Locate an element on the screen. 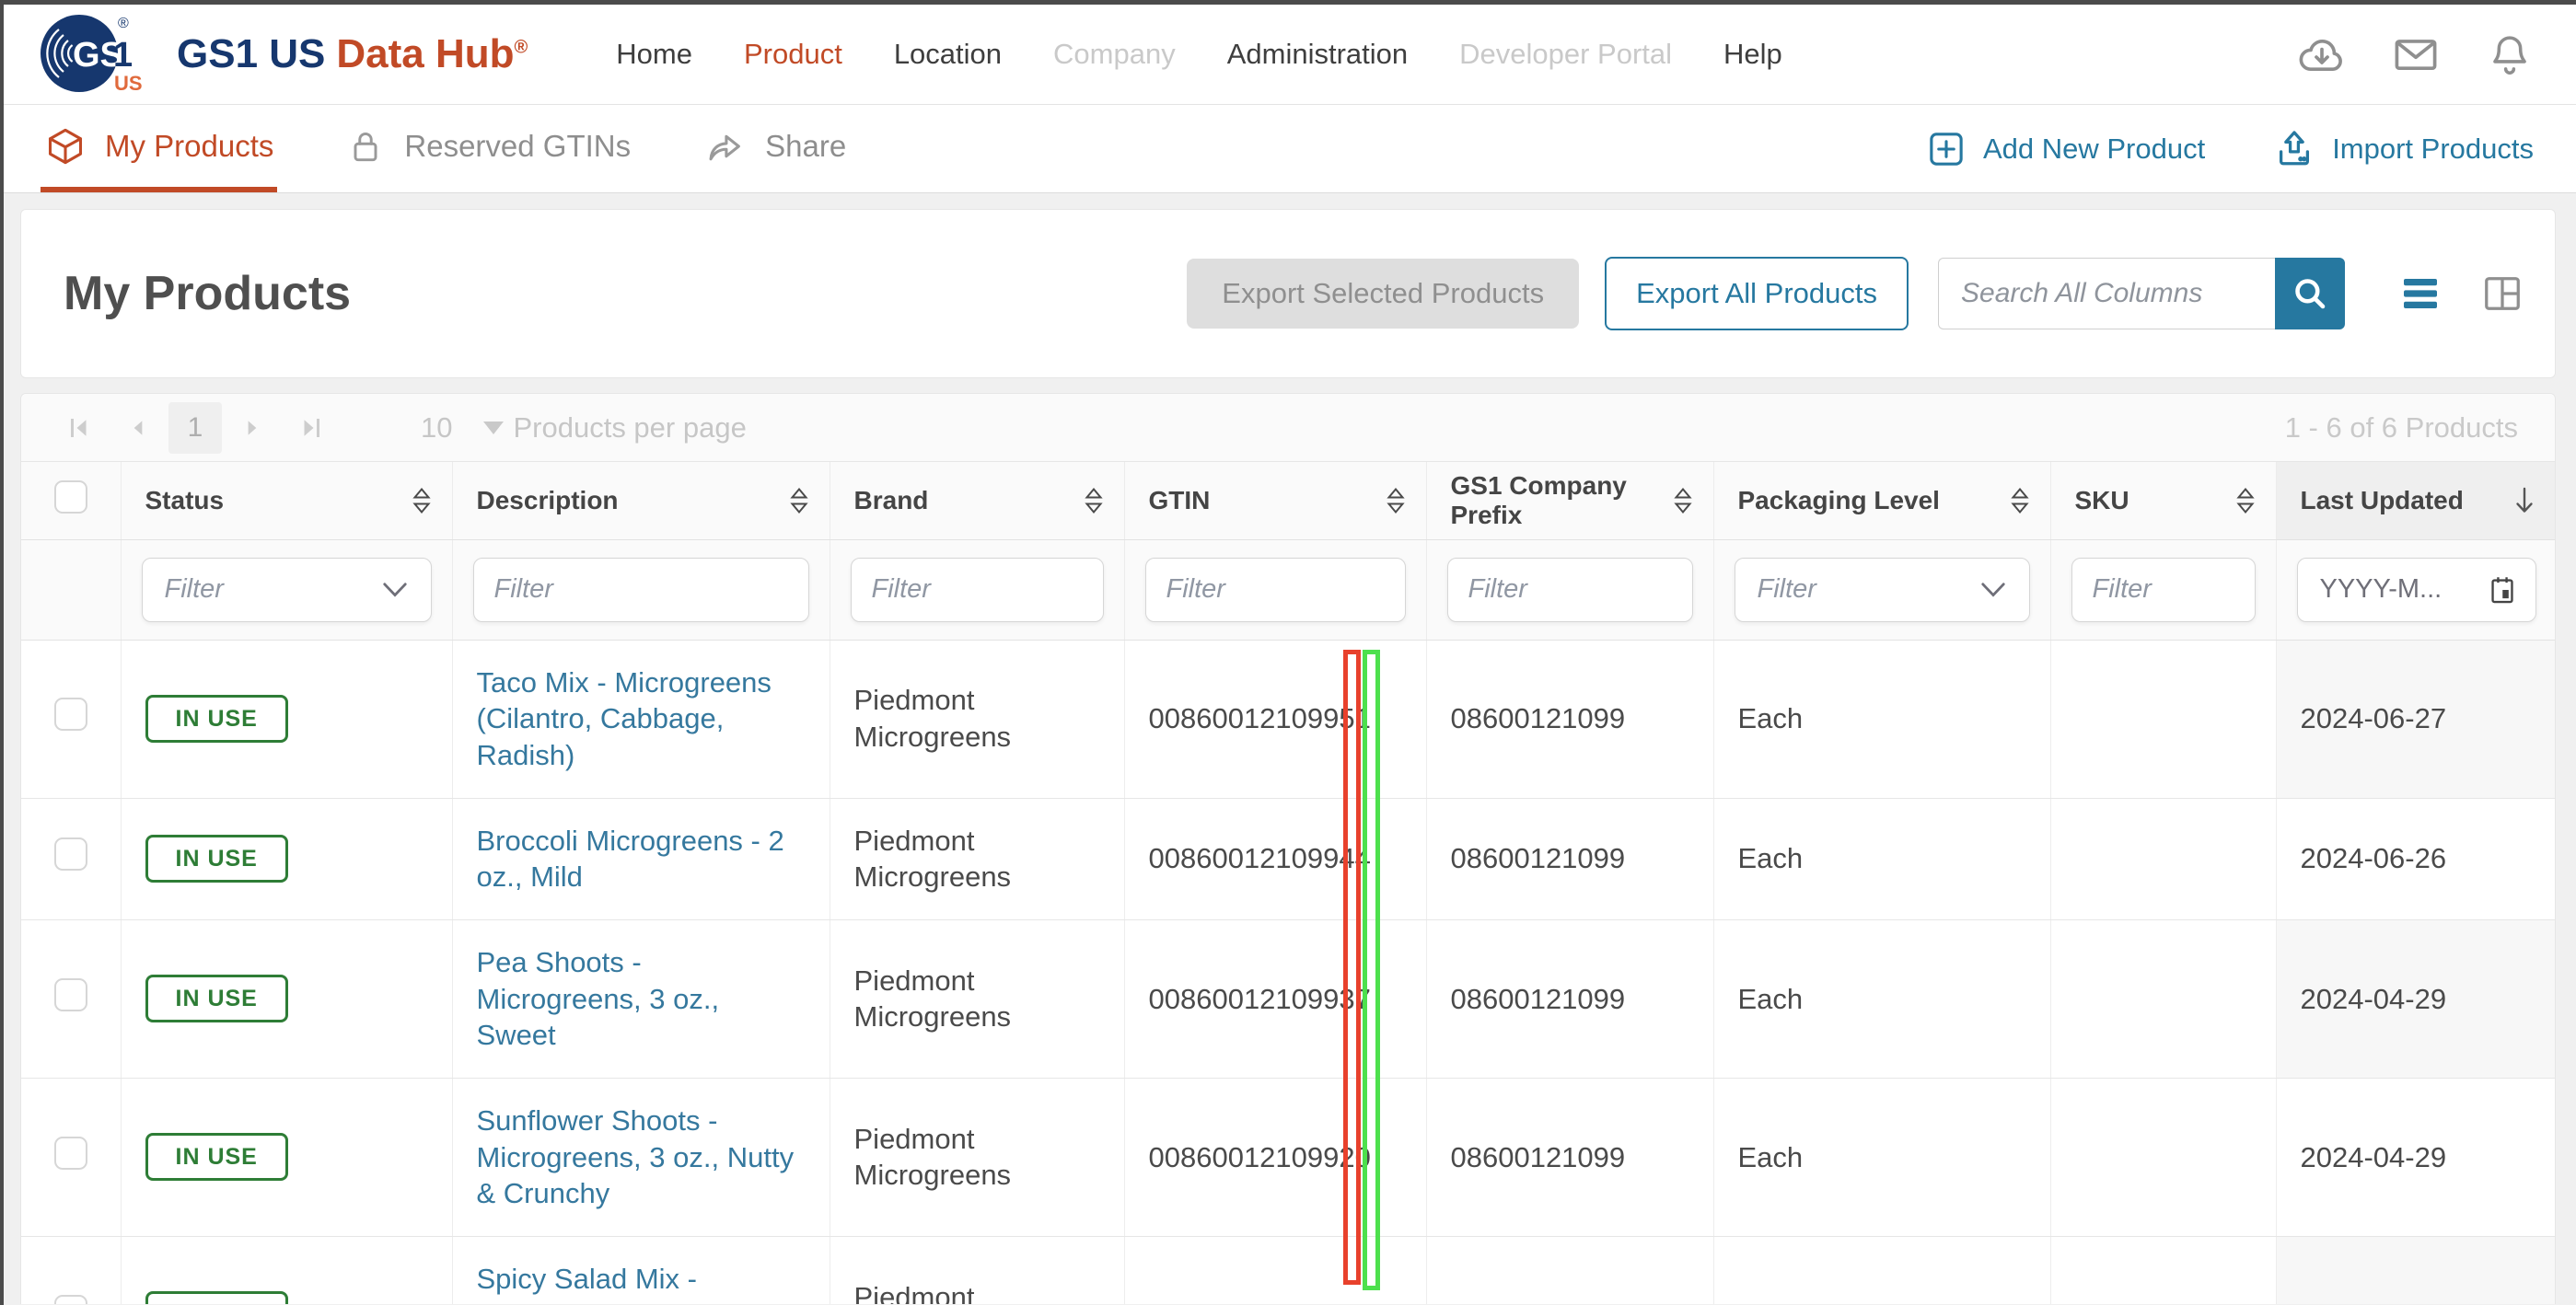 The image size is (2576, 1305). column-header-status: Status is located at coordinates (287, 501).